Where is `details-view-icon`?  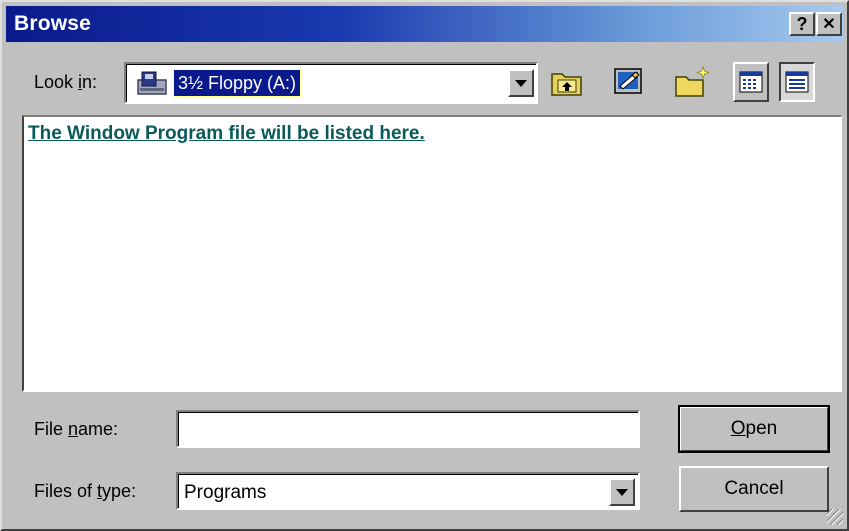
details-view-icon is located at coordinates (797, 82).